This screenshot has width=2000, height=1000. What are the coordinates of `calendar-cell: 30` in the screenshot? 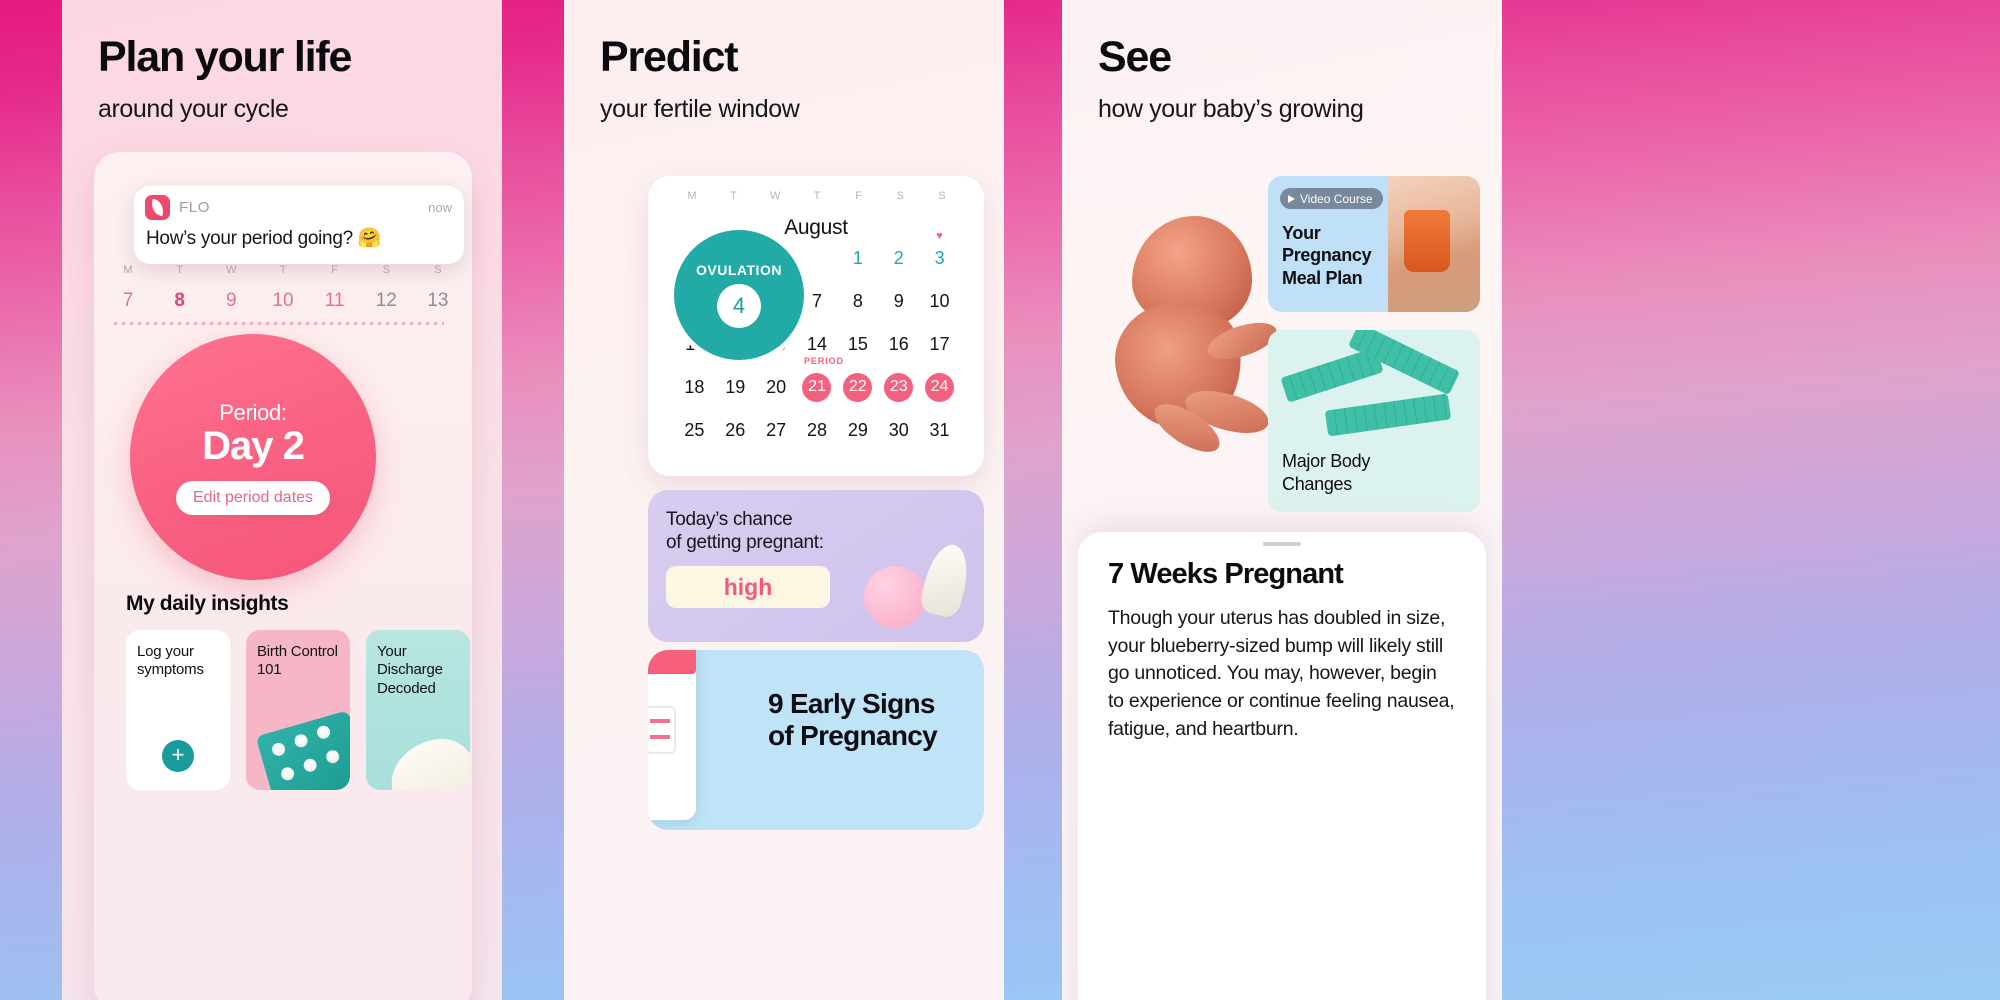 It's located at (898, 430).